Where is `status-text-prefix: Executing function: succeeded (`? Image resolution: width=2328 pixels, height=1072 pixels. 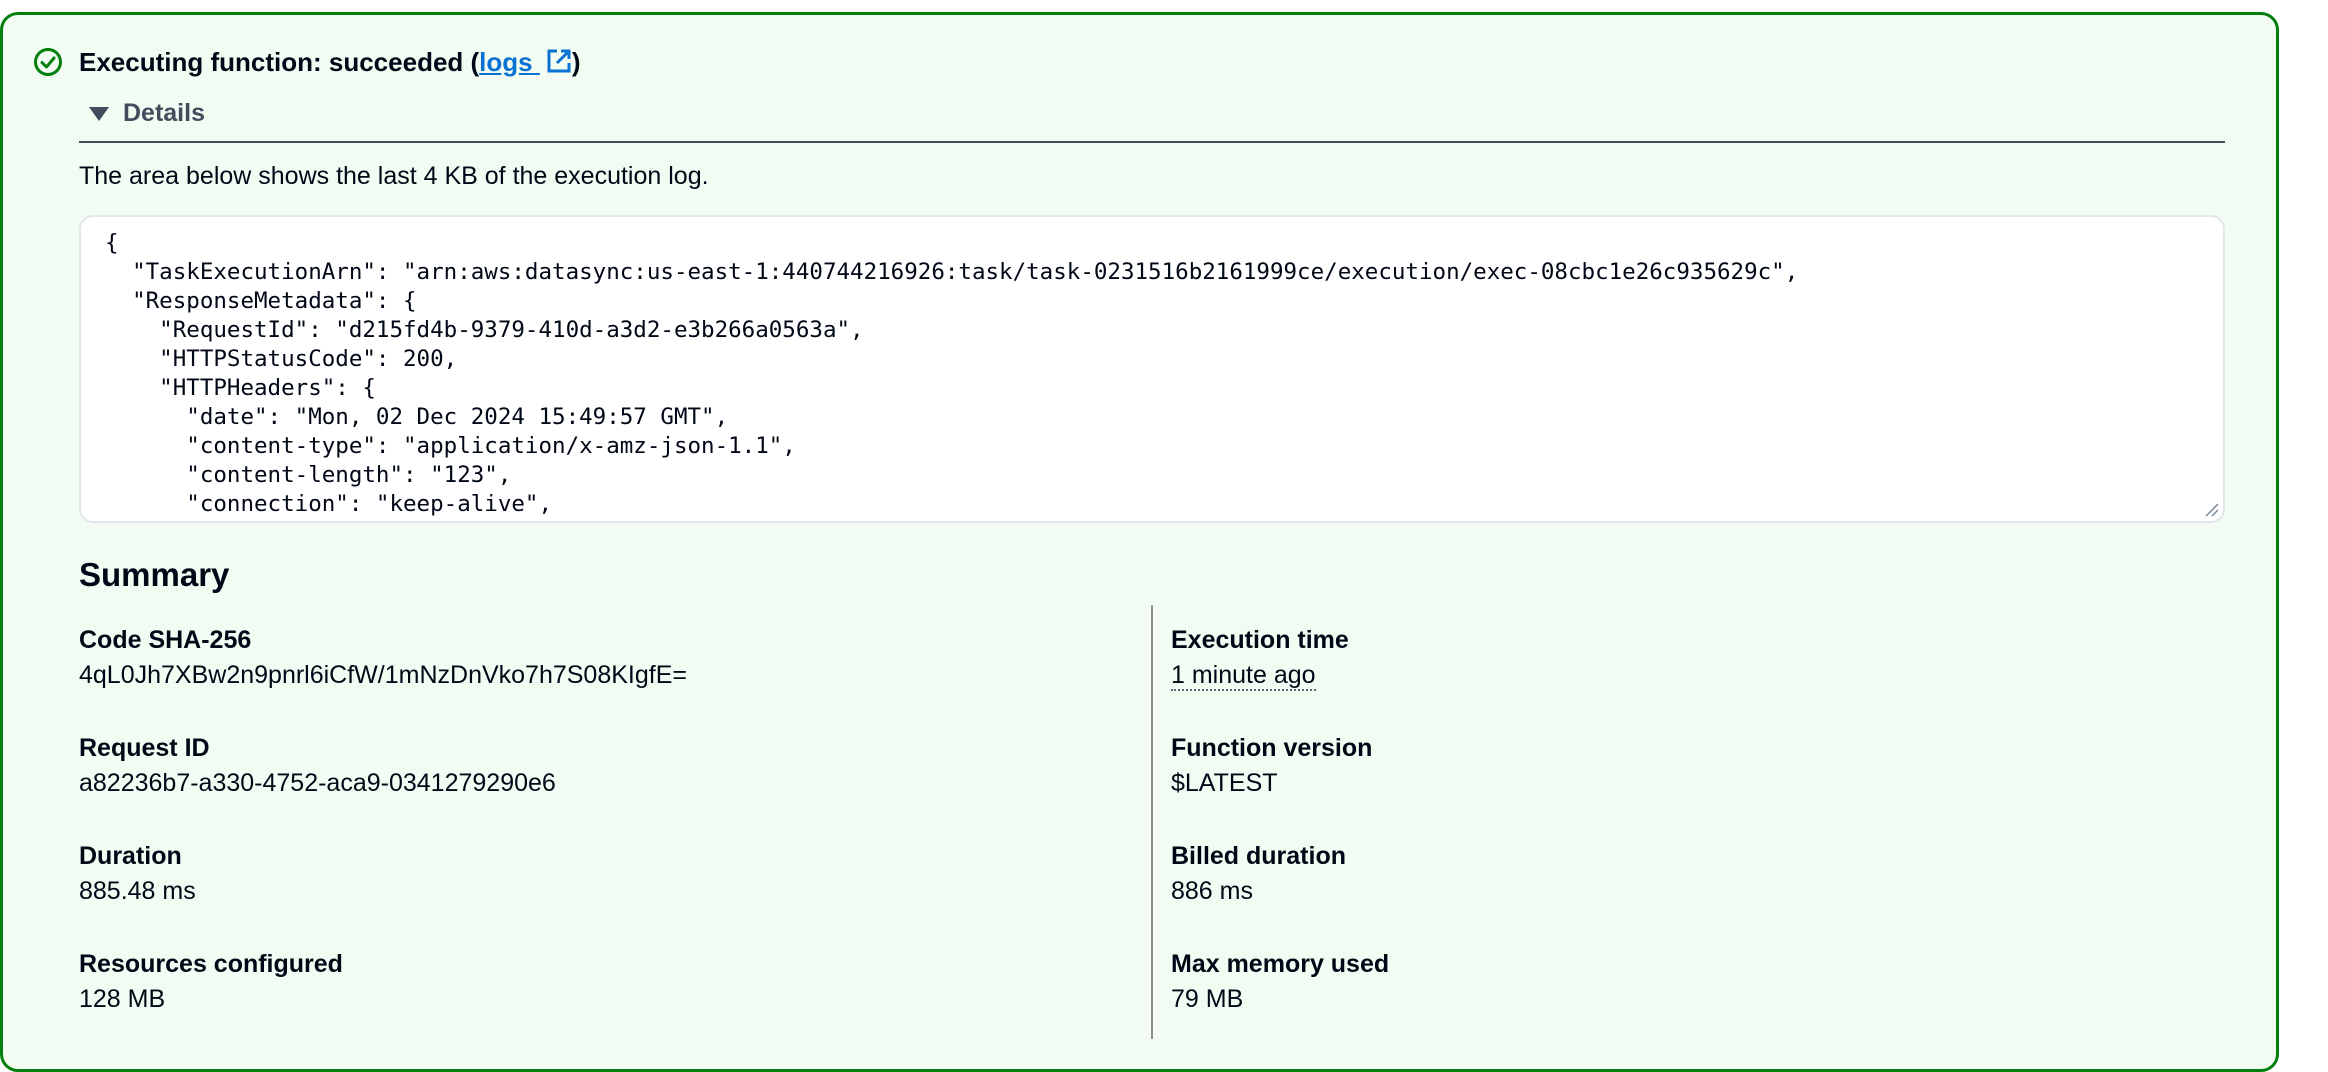
status-text-prefix: Executing function: succeeded ( is located at coordinates (279, 62).